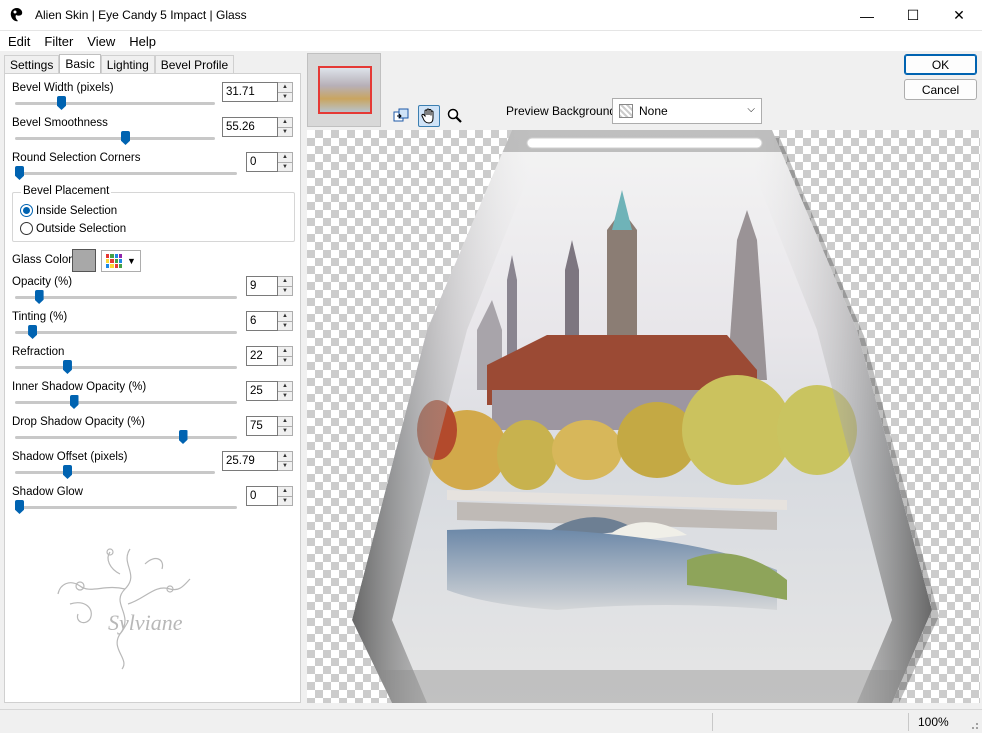 The image size is (982, 733). I want to click on tab-lighting: Lighting, so click(127, 64).